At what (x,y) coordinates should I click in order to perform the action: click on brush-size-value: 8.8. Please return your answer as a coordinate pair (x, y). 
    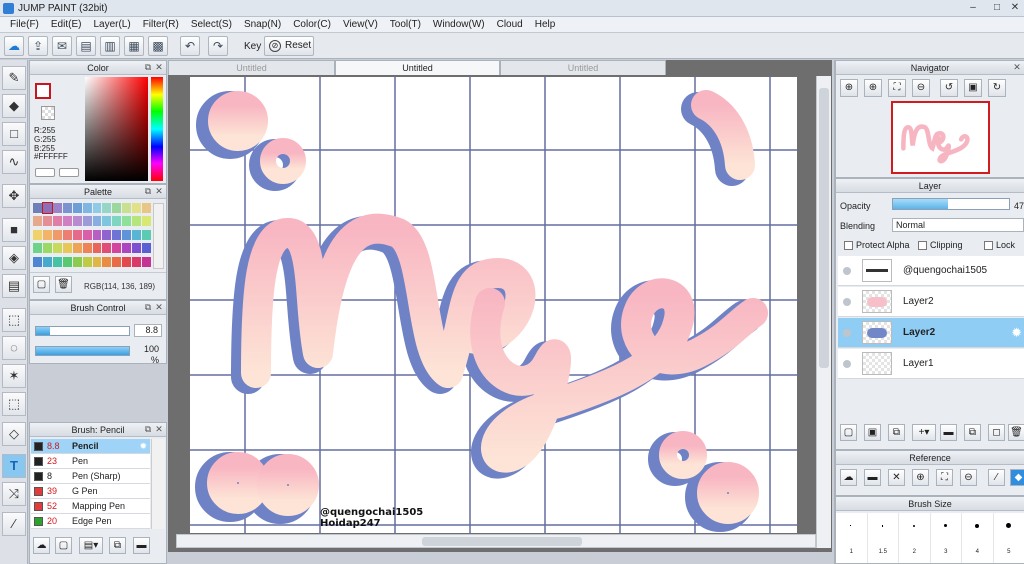
    Looking at the image, I should click on (148, 330).